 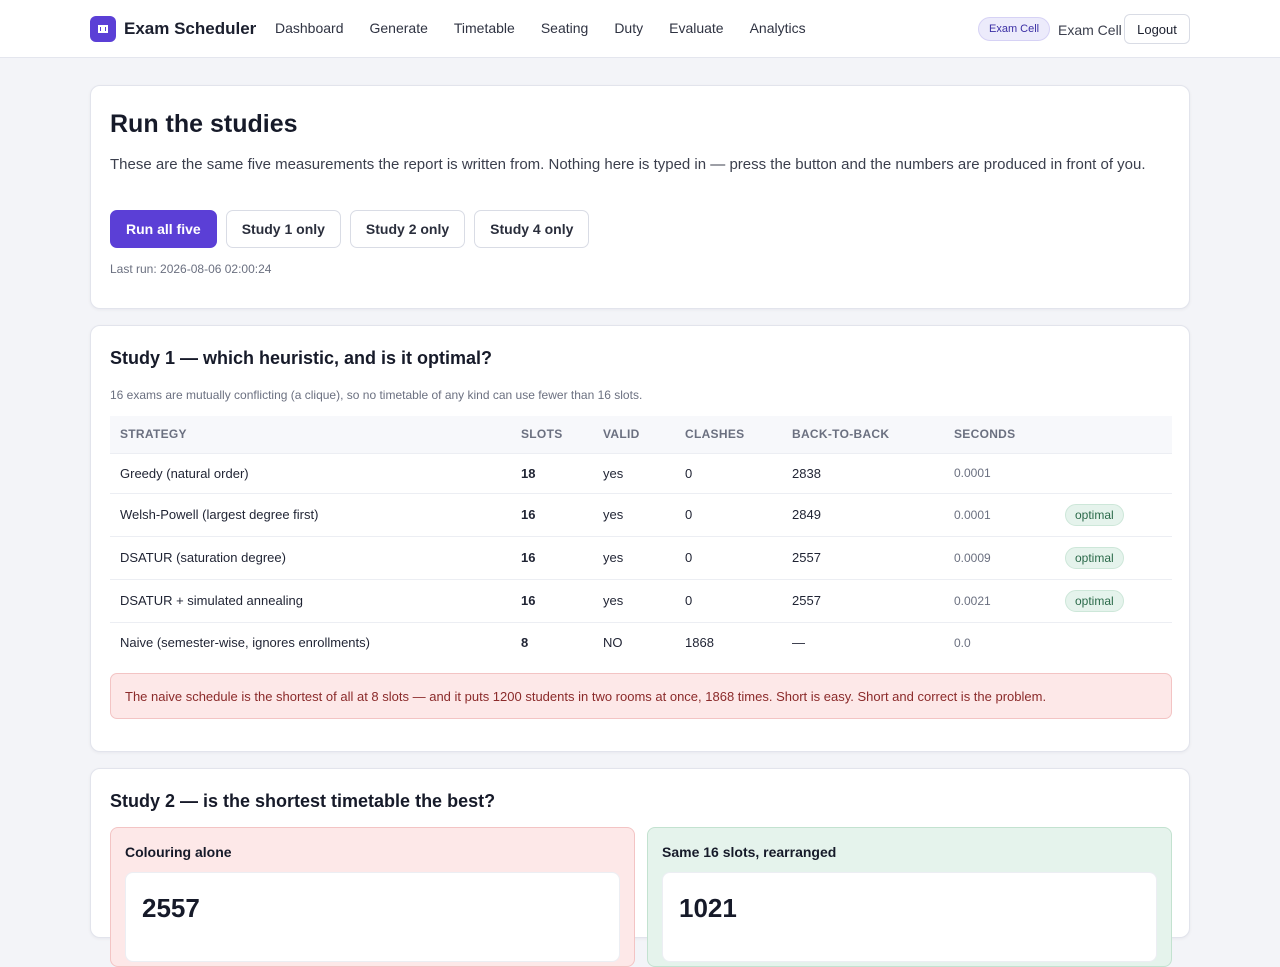 What do you see at coordinates (283, 229) in the screenshot?
I see `study-1-button: Study 1 only` at bounding box center [283, 229].